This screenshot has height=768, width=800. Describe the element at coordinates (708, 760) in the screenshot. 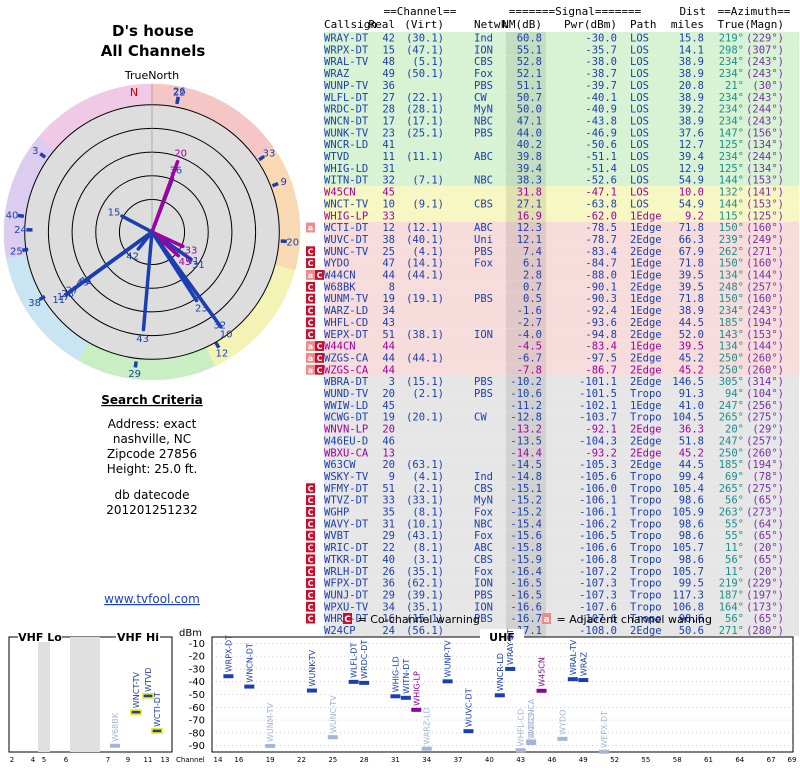

I see `spectrum-x-tick: 61` at that location.